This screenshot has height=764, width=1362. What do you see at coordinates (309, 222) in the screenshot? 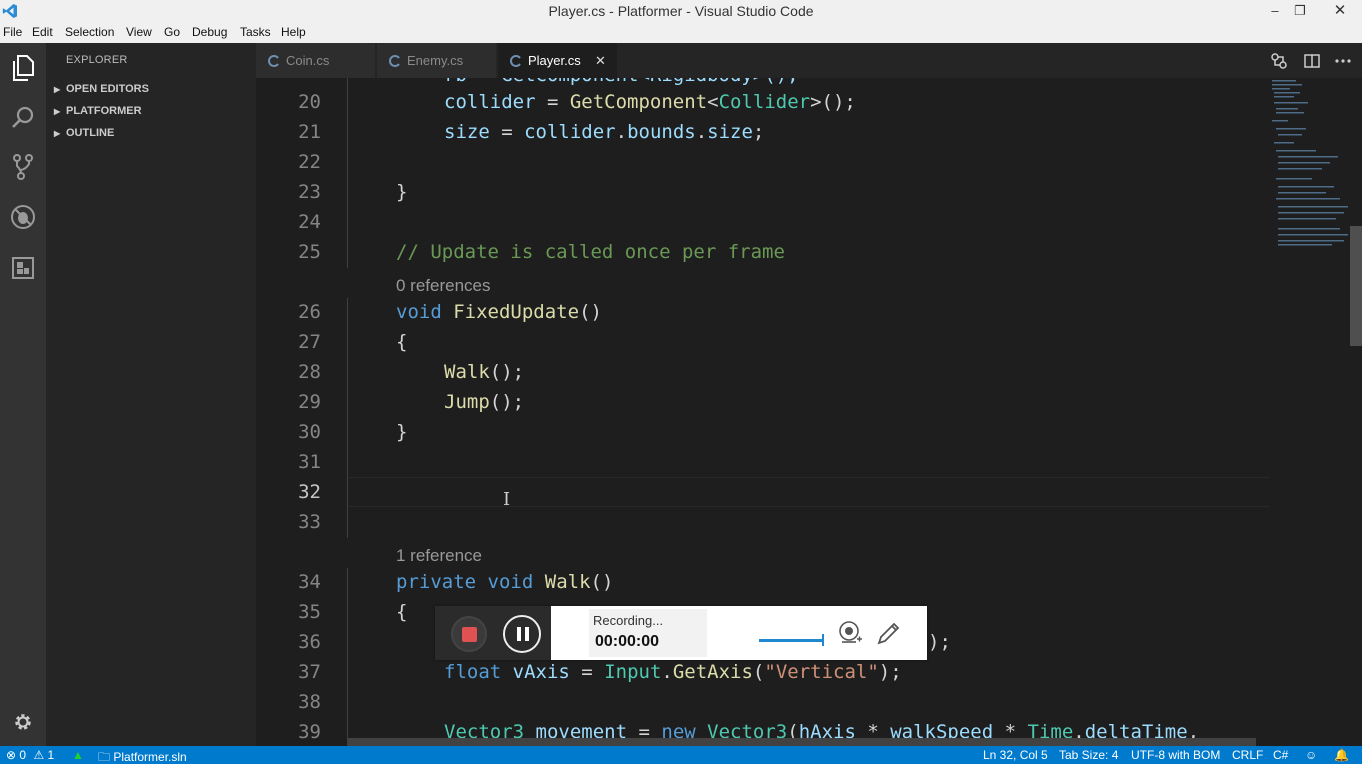
I see `line-number: 24` at bounding box center [309, 222].